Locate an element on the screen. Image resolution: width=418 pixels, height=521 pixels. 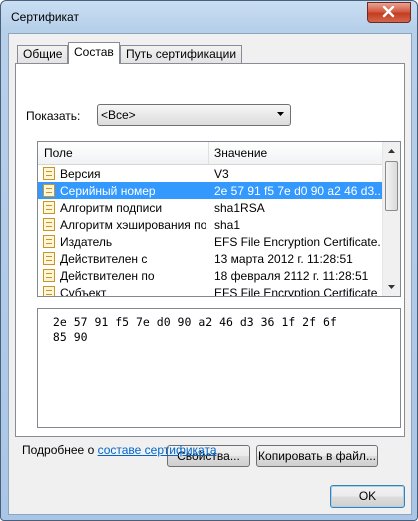
show-label: Показать: is located at coordinates (53, 116).